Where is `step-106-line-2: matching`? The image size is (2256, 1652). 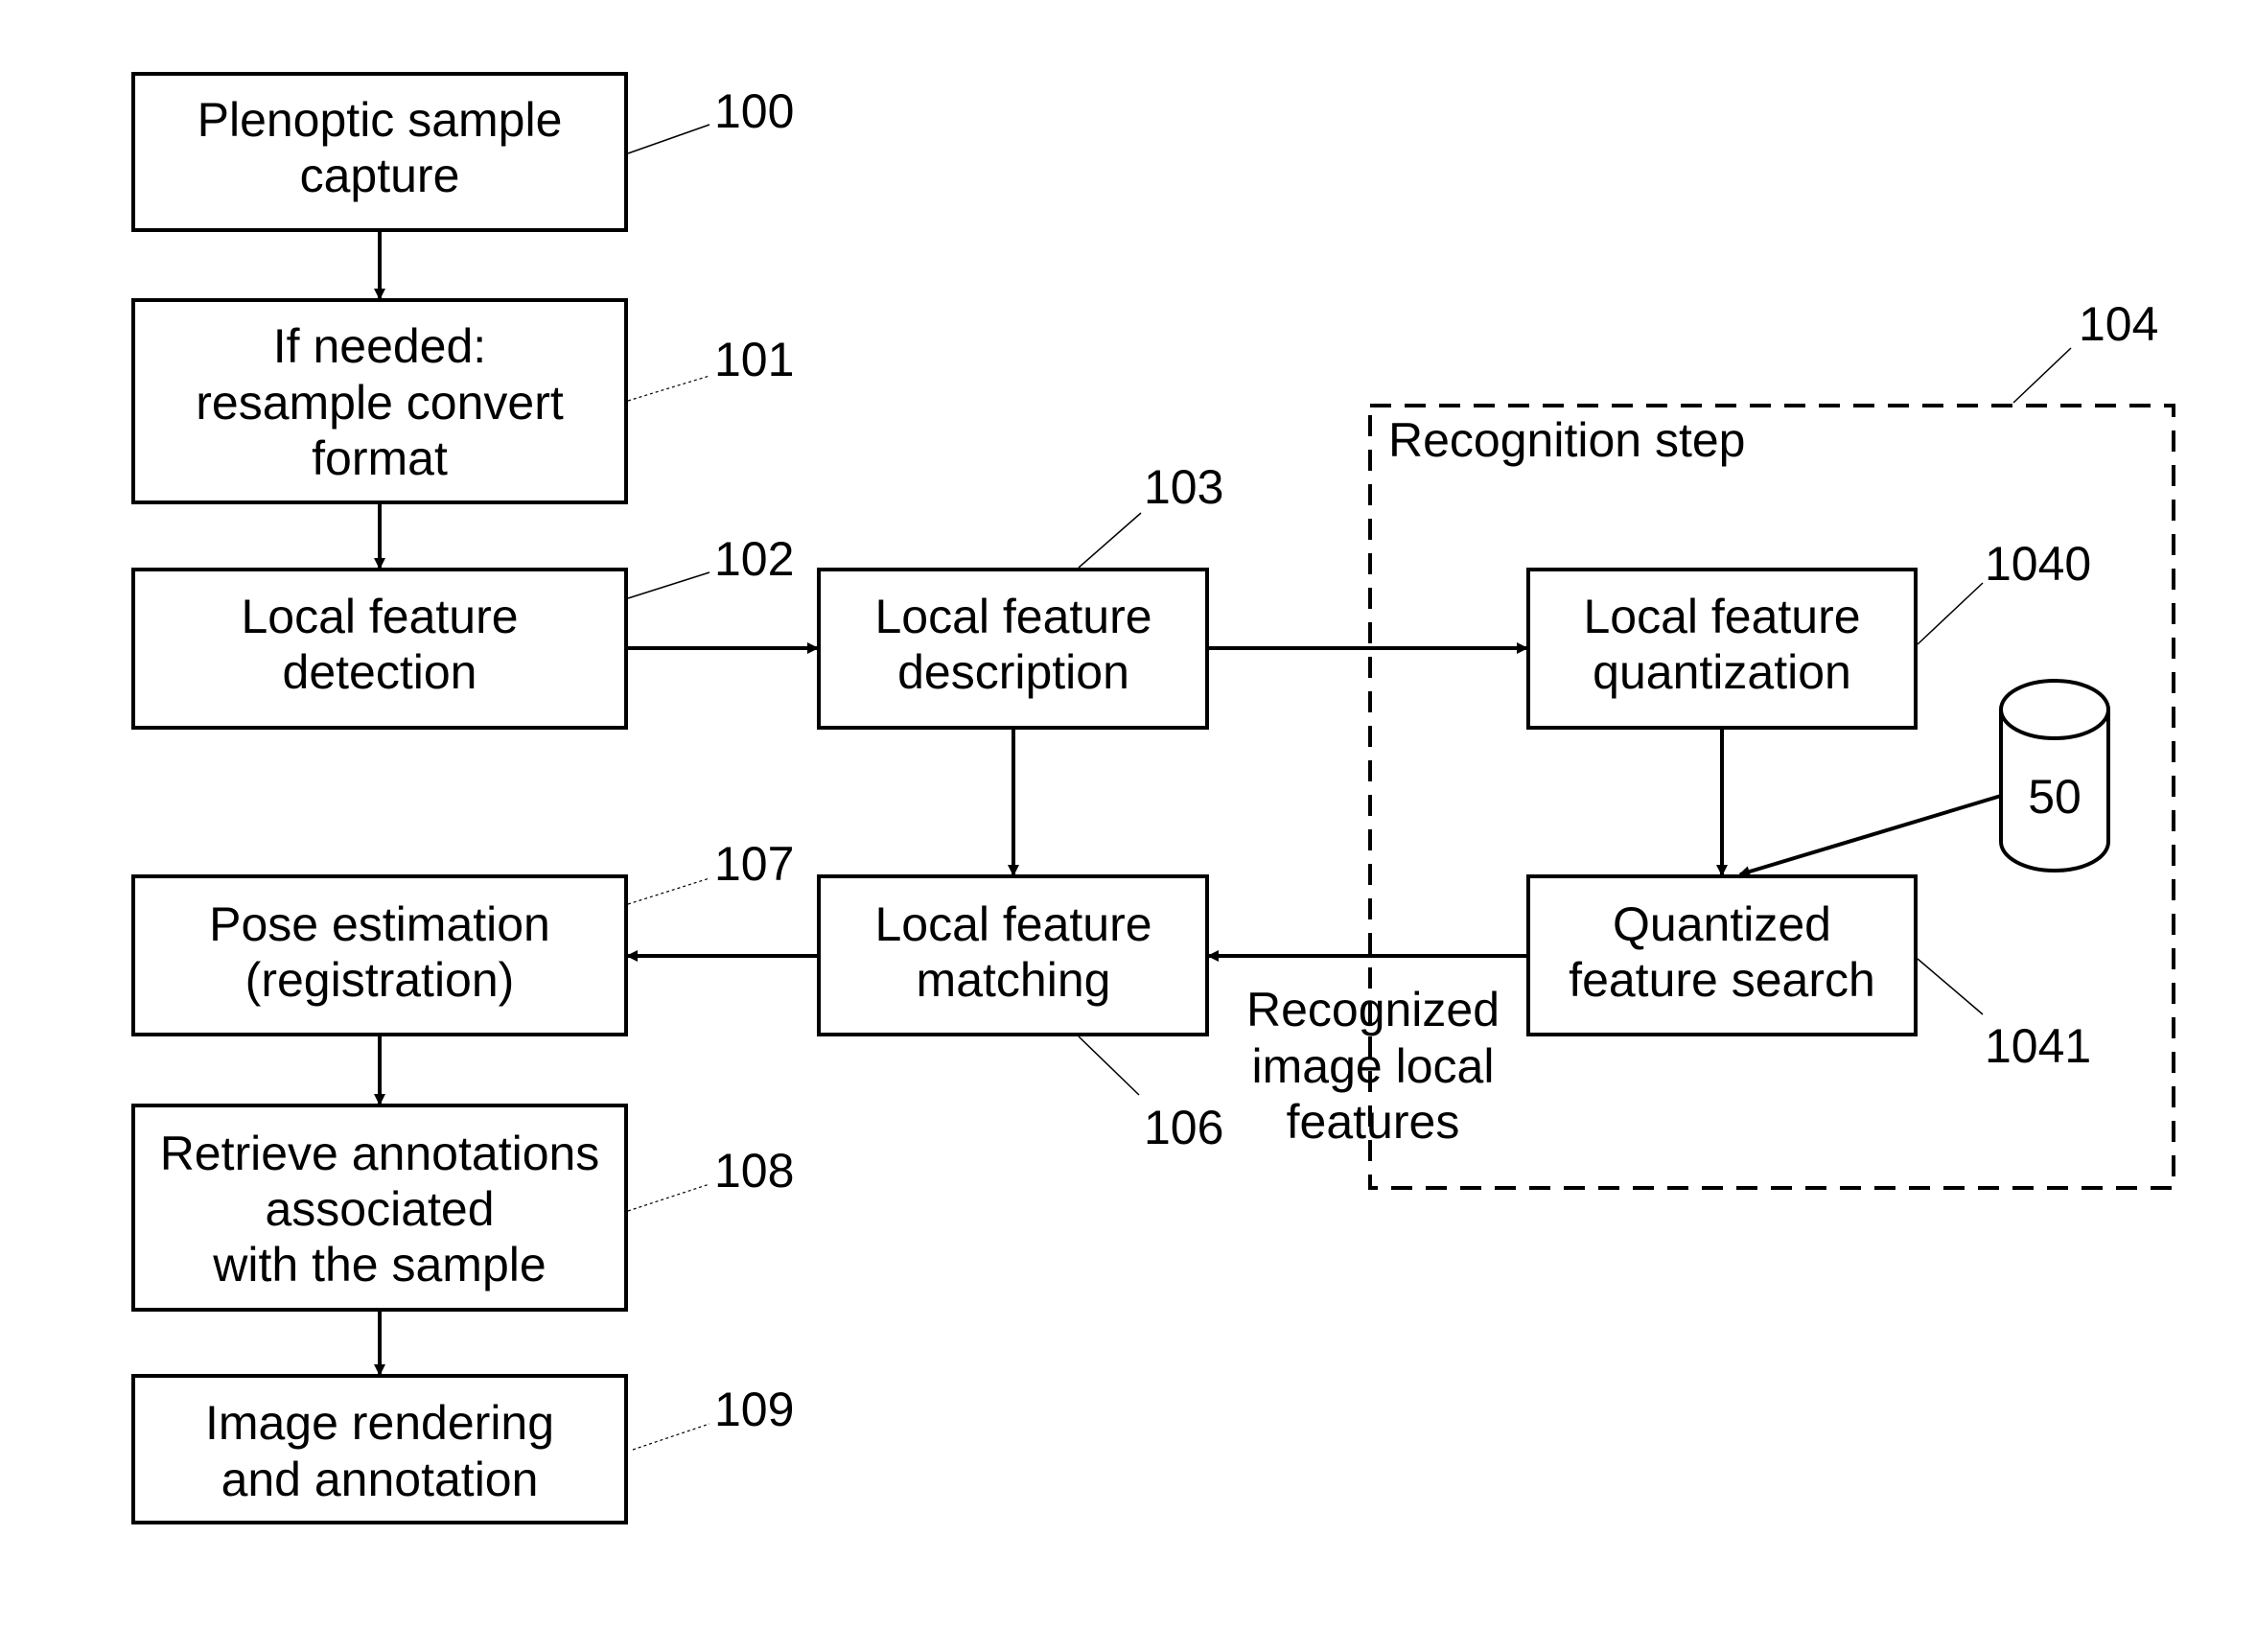
step-106-line-2: matching is located at coordinates (1014, 980).